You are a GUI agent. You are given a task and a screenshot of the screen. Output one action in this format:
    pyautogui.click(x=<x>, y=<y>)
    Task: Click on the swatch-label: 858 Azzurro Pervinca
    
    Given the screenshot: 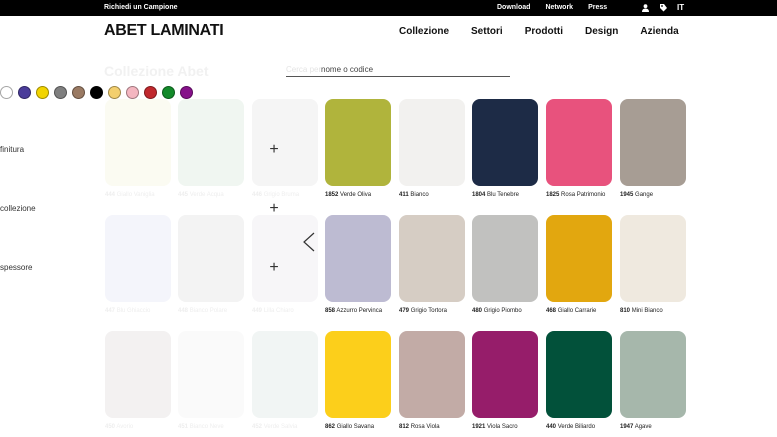 What is the action you would take?
    pyautogui.click(x=353, y=311)
    